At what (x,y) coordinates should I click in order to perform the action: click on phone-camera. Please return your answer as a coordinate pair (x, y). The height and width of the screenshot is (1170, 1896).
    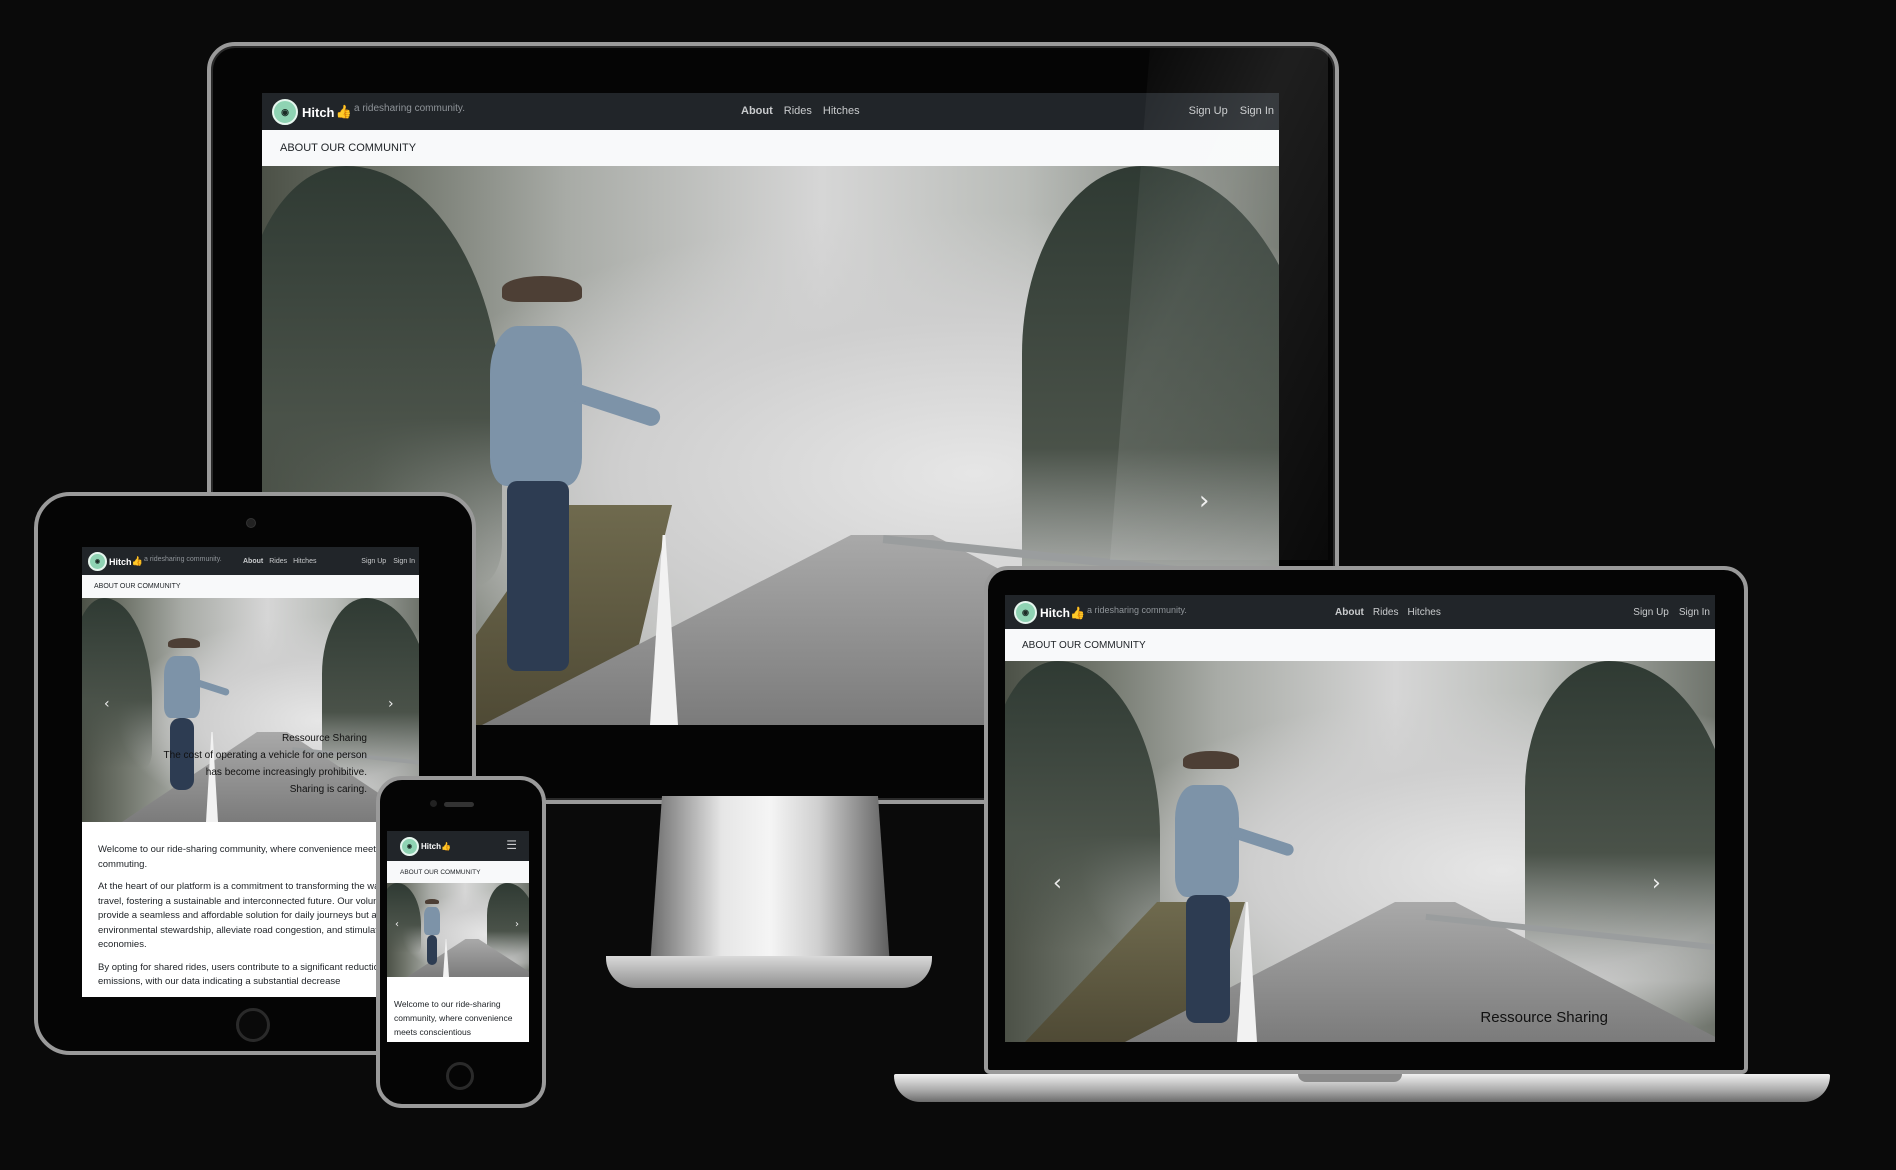
    Looking at the image, I should click on (433, 803).